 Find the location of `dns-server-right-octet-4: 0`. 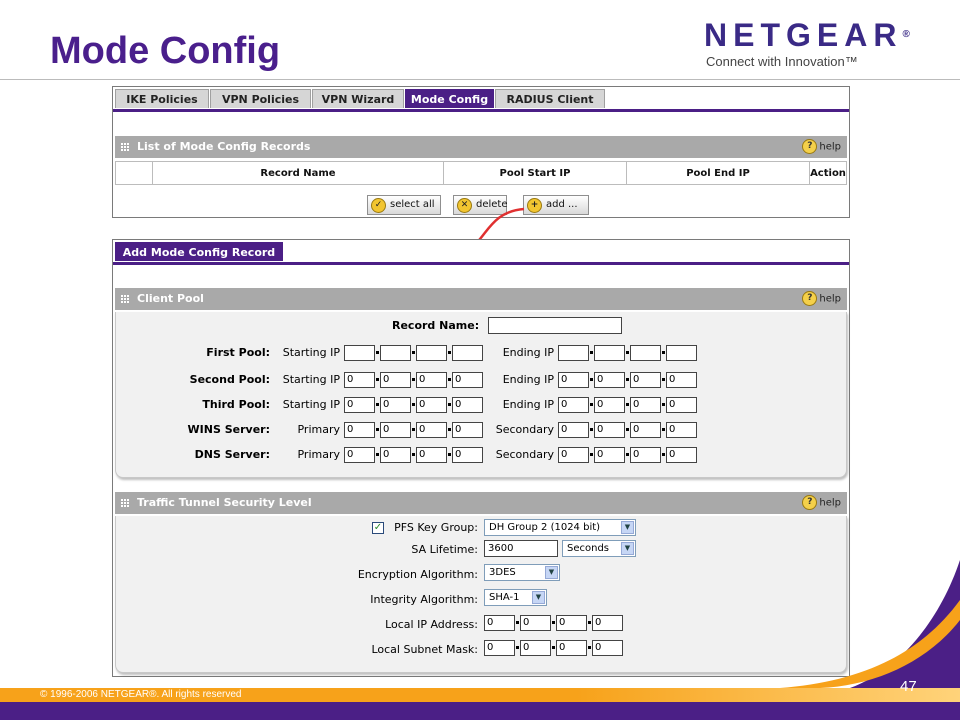

dns-server-right-octet-4: 0 is located at coordinates (681, 455).